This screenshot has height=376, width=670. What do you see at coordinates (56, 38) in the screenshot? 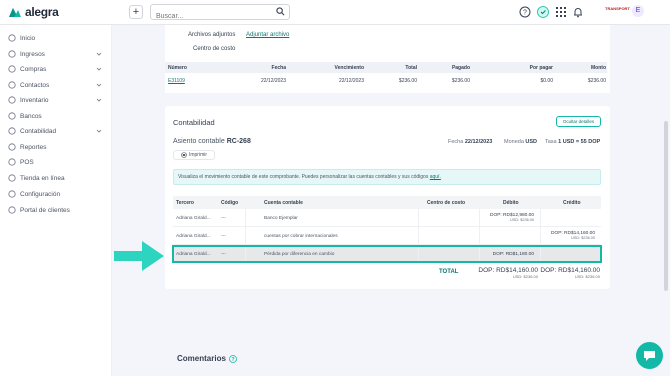
I see `sidebar-item-0: Inicio` at bounding box center [56, 38].